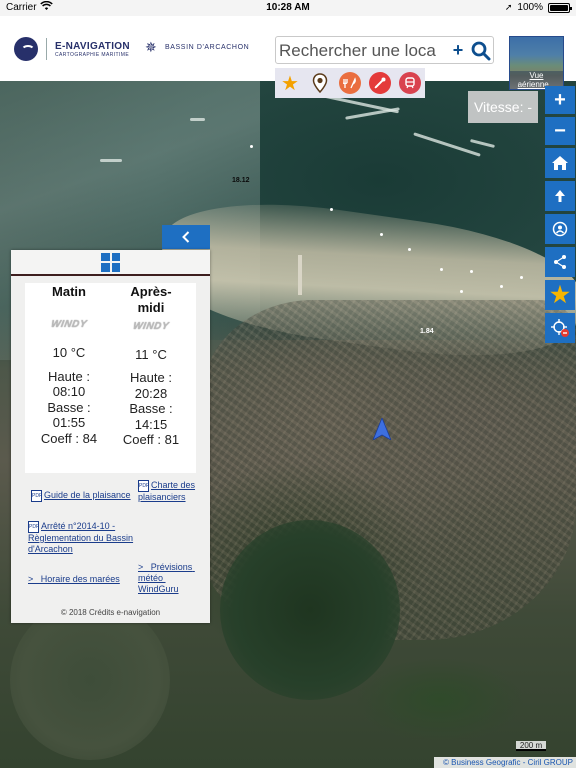 This screenshot has height=768, width=576. I want to click on minus-icon: −, so click(560, 130).